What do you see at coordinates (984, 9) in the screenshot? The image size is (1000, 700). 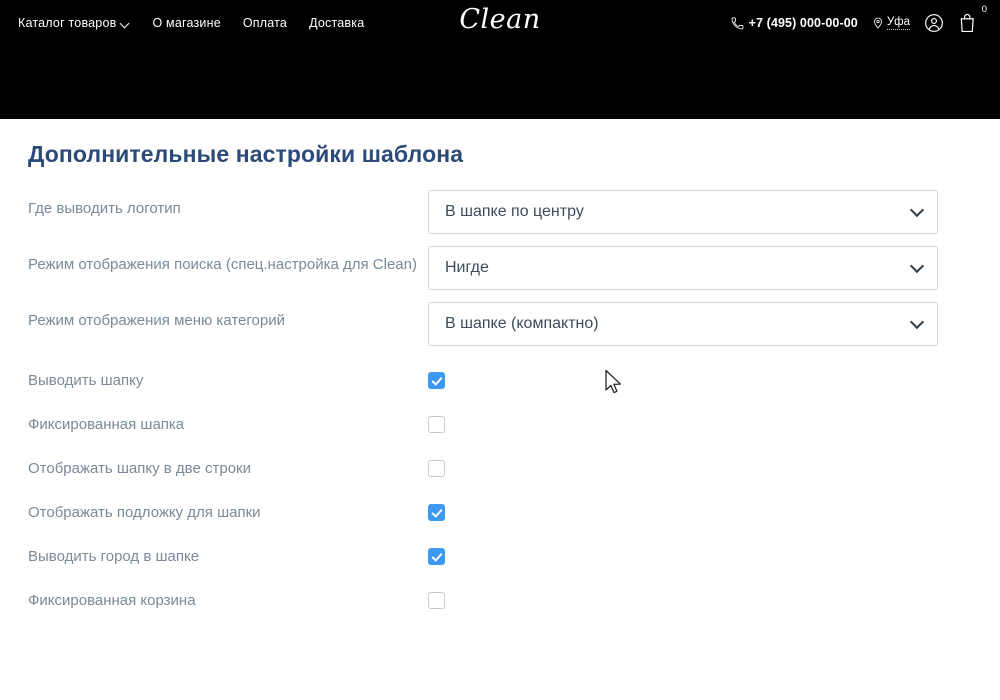 I see `cart-count-badge: 0` at bounding box center [984, 9].